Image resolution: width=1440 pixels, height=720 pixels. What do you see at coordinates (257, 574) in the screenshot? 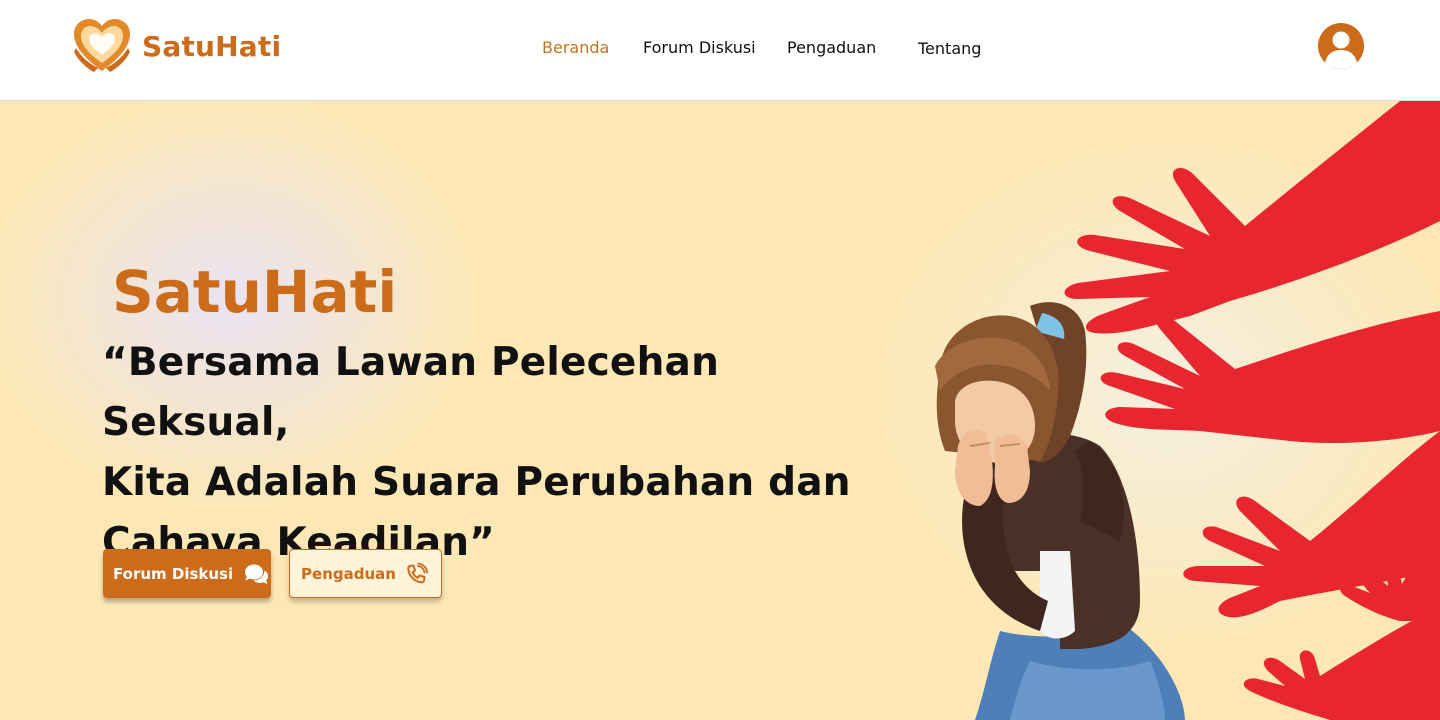
I see `chat-bubbles-icon` at bounding box center [257, 574].